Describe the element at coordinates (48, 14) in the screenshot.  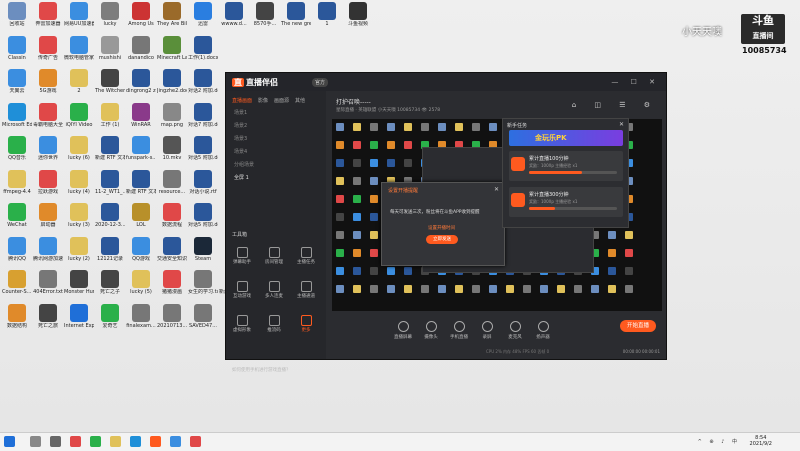
I see `desktop-icon: 奔雷加速器` at that location.